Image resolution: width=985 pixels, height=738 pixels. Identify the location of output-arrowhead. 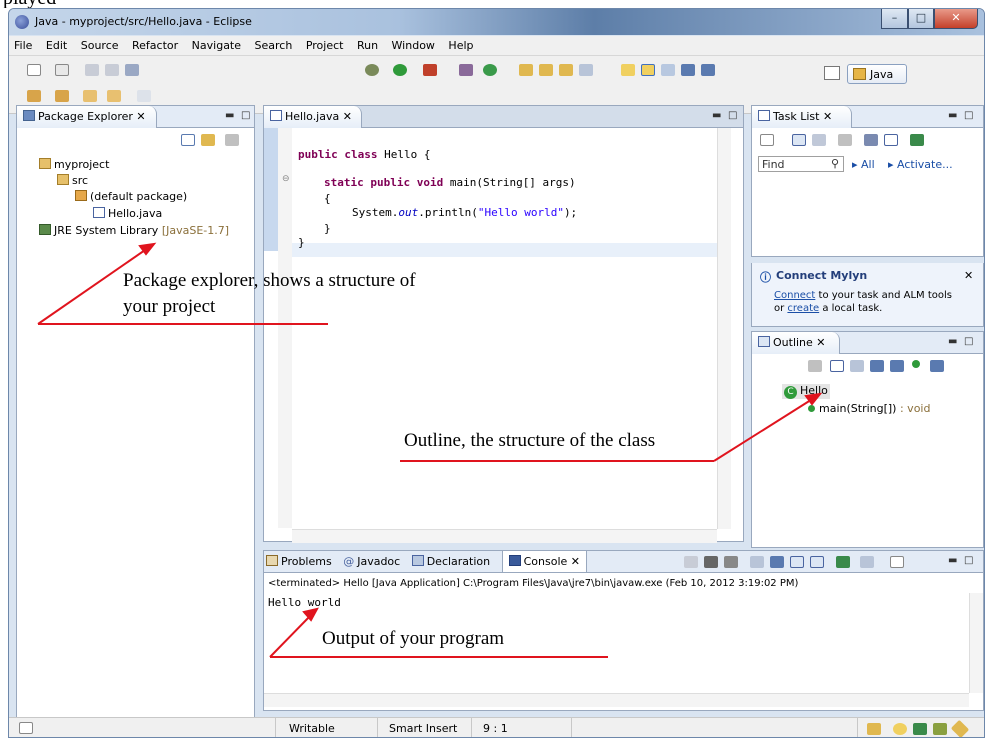
(310, 614).